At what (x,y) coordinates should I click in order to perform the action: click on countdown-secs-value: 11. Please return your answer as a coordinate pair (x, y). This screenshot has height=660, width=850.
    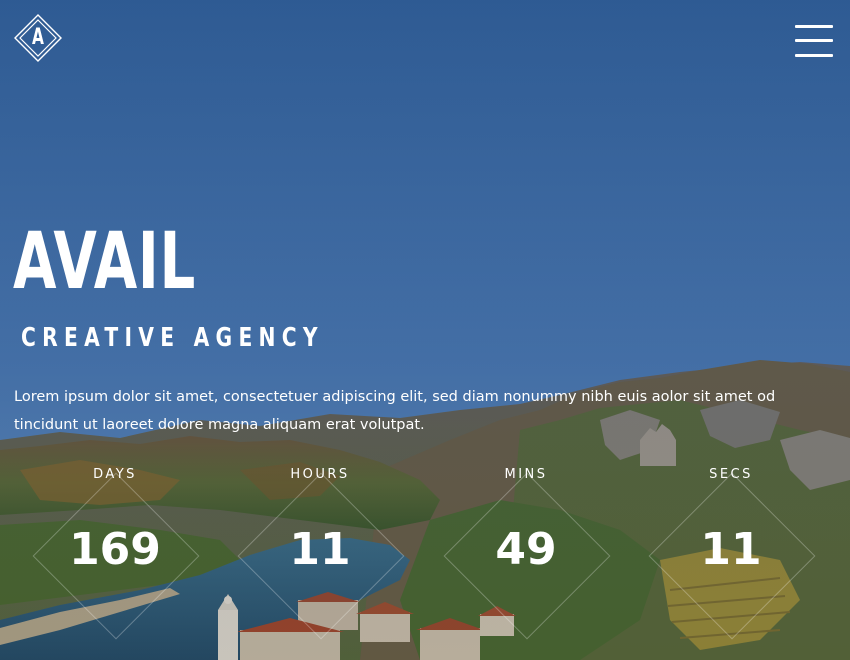
    Looking at the image, I should click on (731, 549).